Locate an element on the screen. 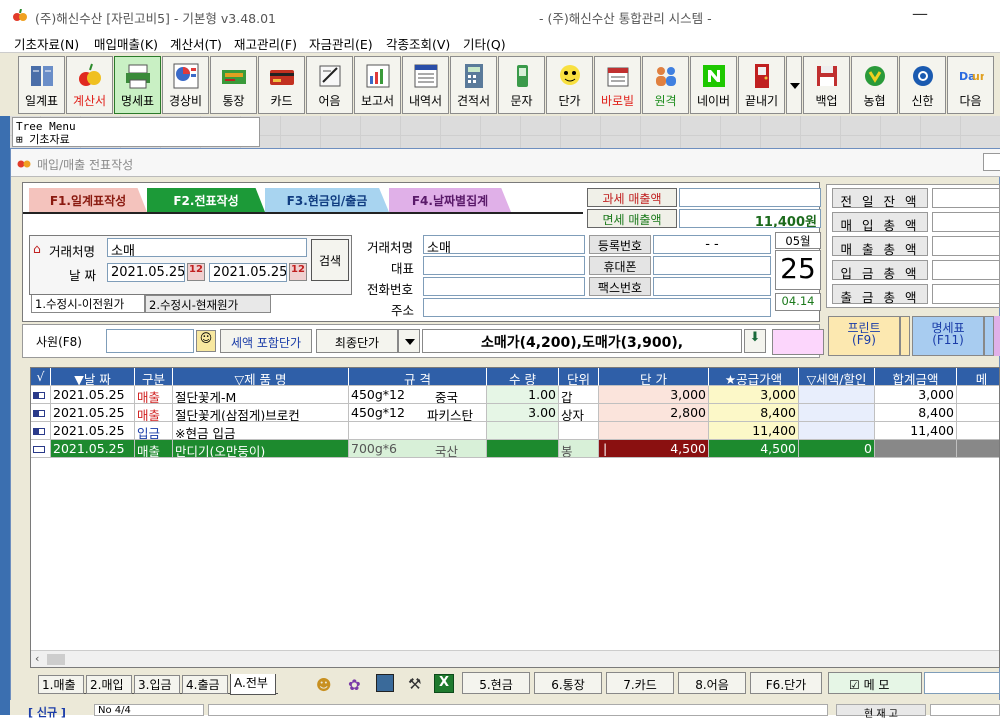 Image resolution: width=1000 pixels, height=720 pixels. toolbar-daily-button: 일계표 is located at coordinates (41, 85).